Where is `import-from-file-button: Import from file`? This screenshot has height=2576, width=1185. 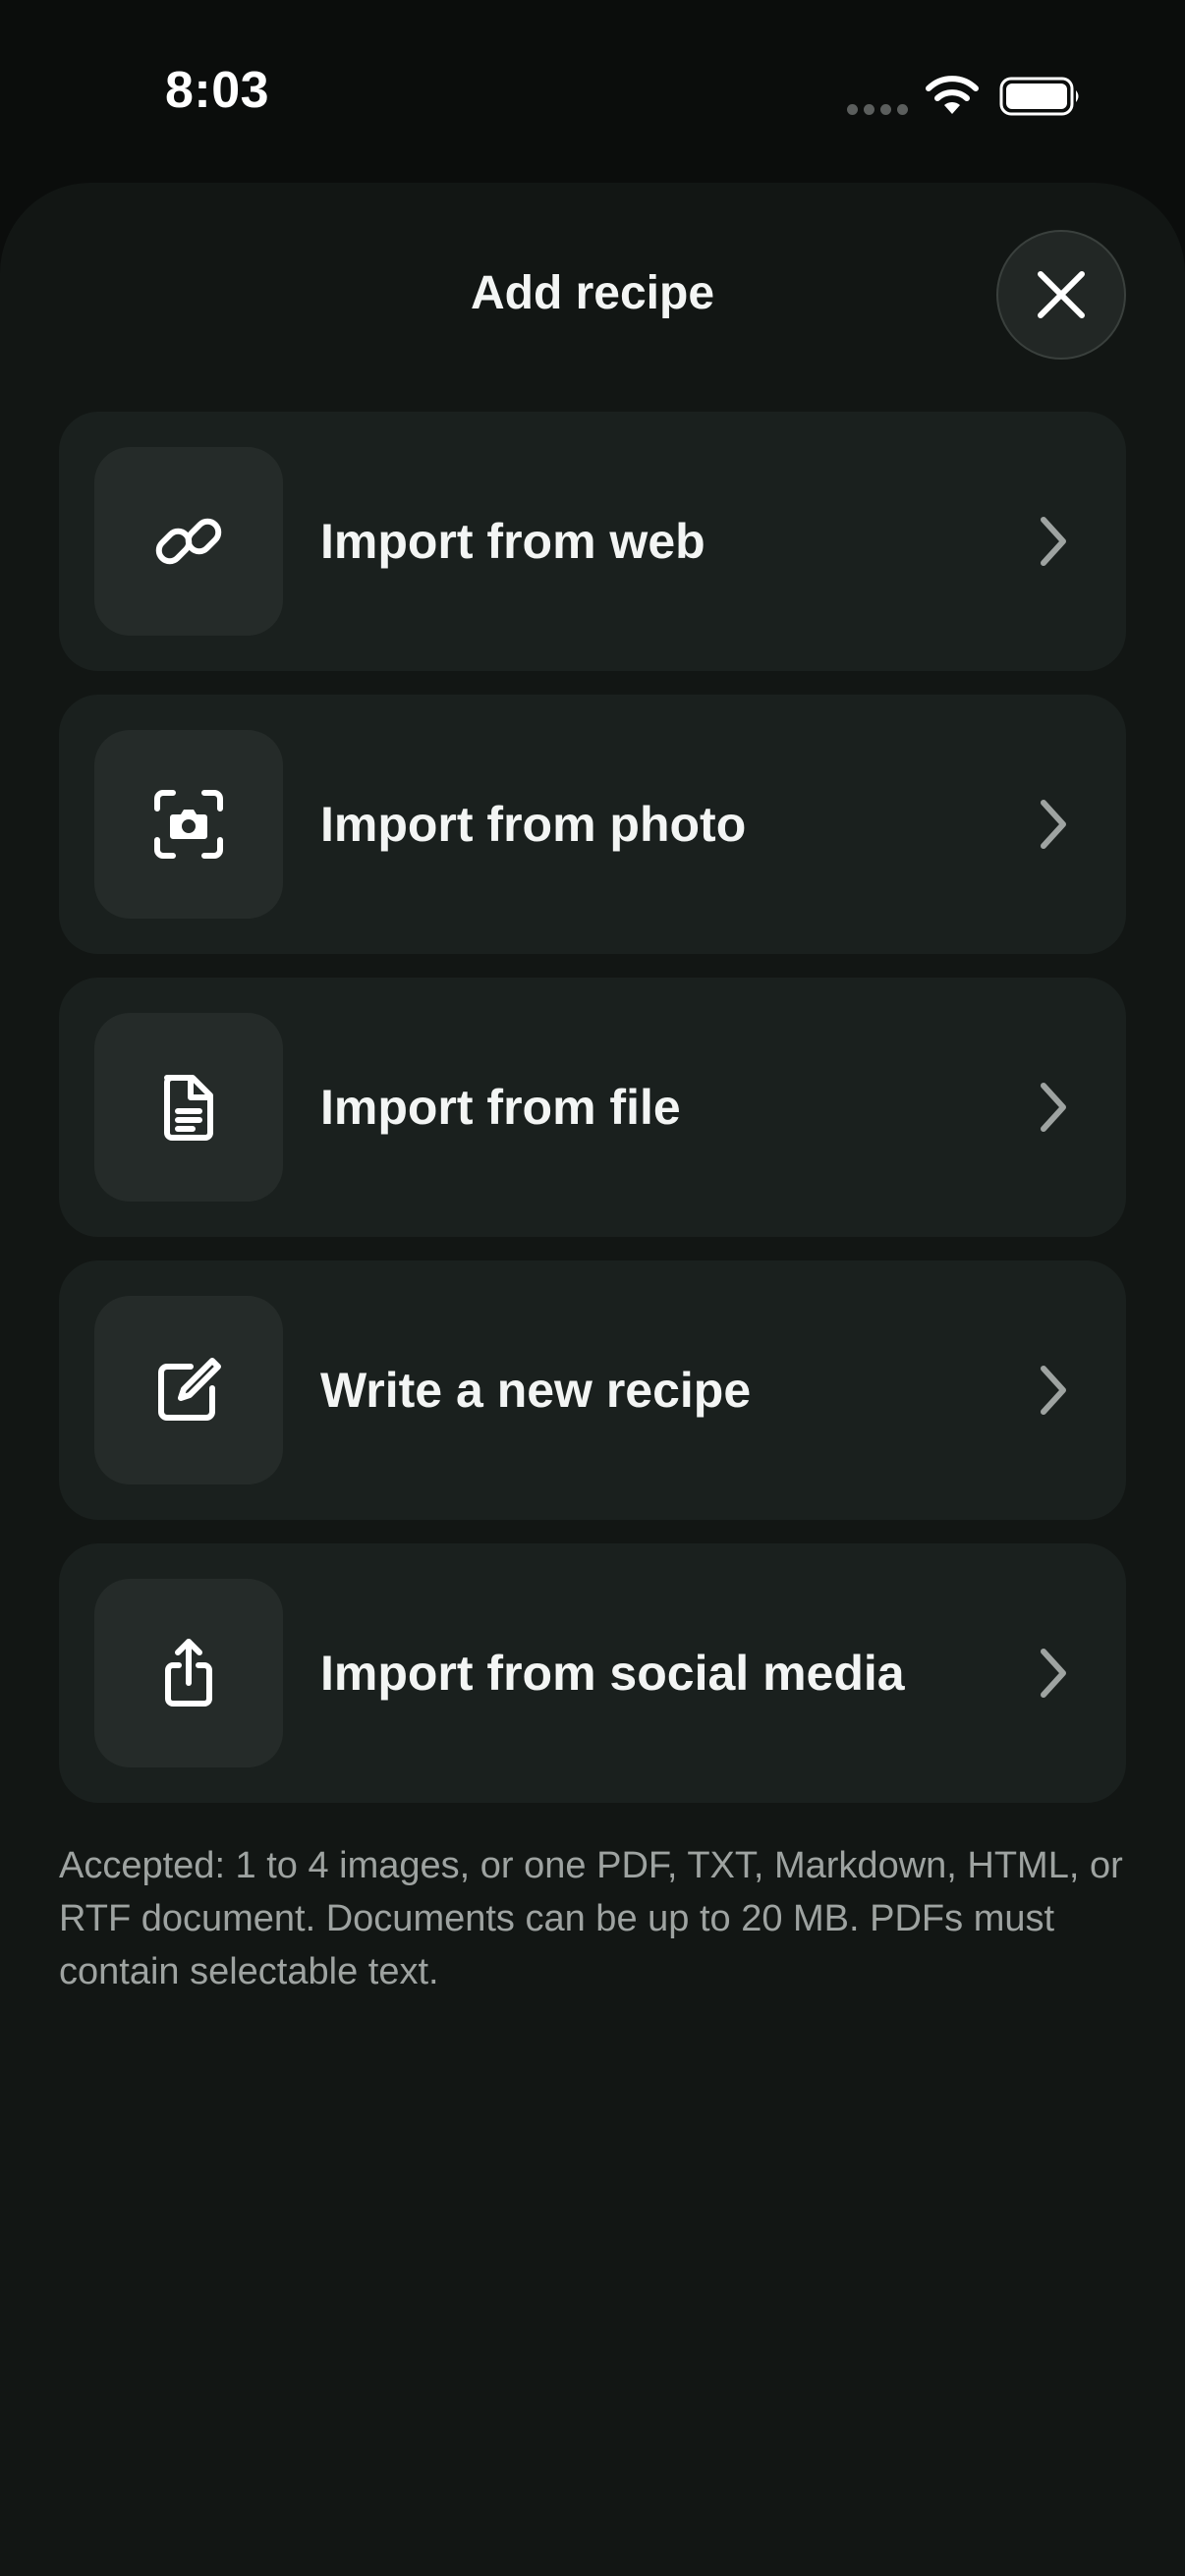
import-from-file-button: Import from file is located at coordinates (592, 1107).